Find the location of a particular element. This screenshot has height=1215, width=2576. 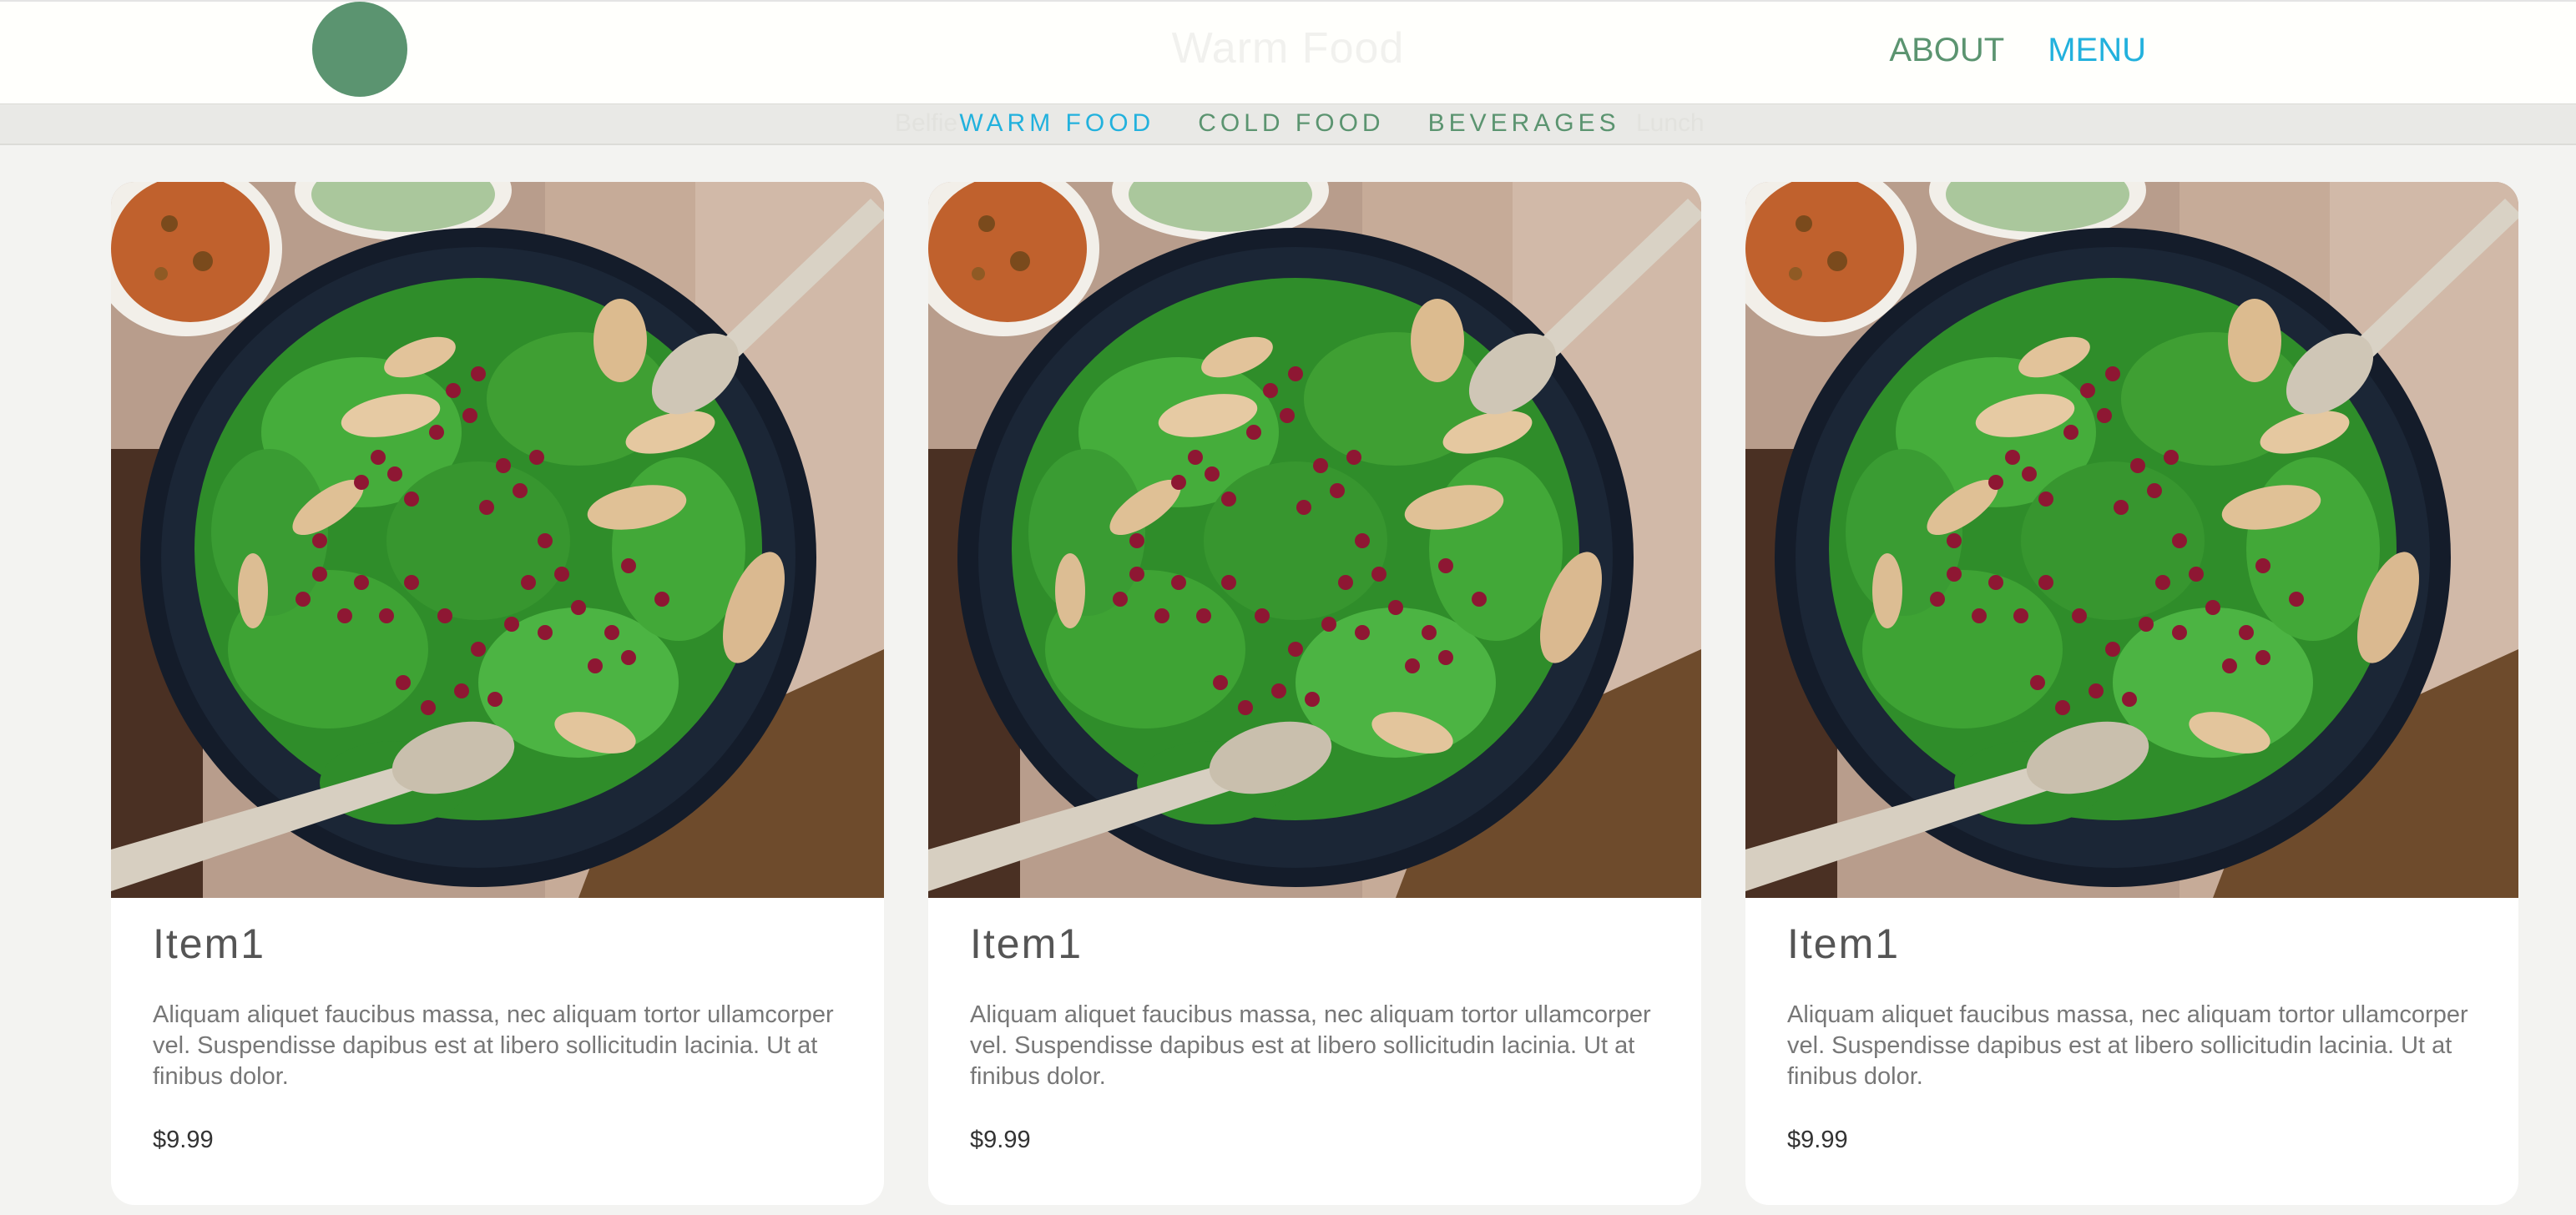

category-tabs: WARM FOOD COLD FOOD BEVERAGES is located at coordinates (1288, 124).